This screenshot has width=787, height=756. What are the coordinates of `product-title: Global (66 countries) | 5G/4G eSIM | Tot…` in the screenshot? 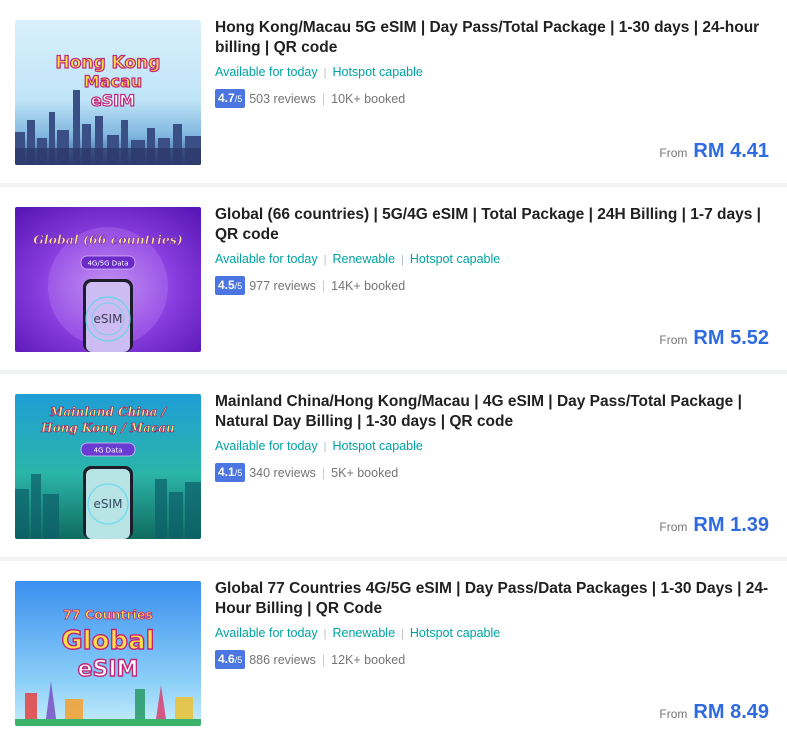 It's located at (492, 224).